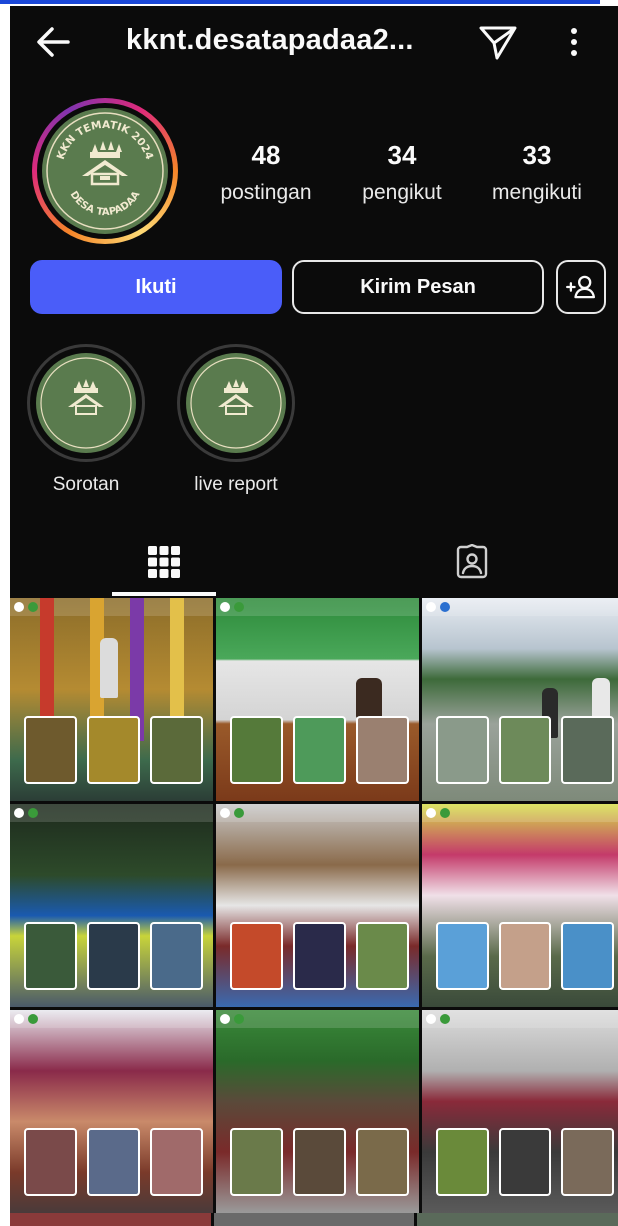  Describe the element at coordinates (54, 42) in the screenshot. I see `back-arrow-icon` at that location.